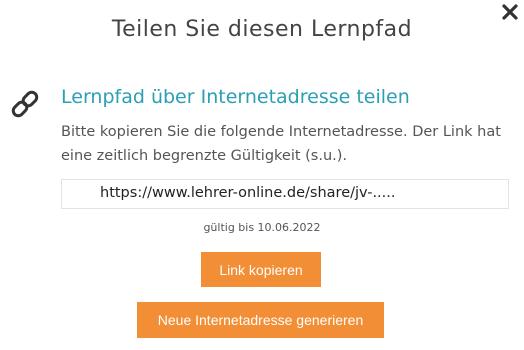 This screenshot has width=524, height=350. What do you see at coordinates (262, 227) in the screenshot?
I see `validity-text: gültig bis 10.06.2022` at bounding box center [262, 227].